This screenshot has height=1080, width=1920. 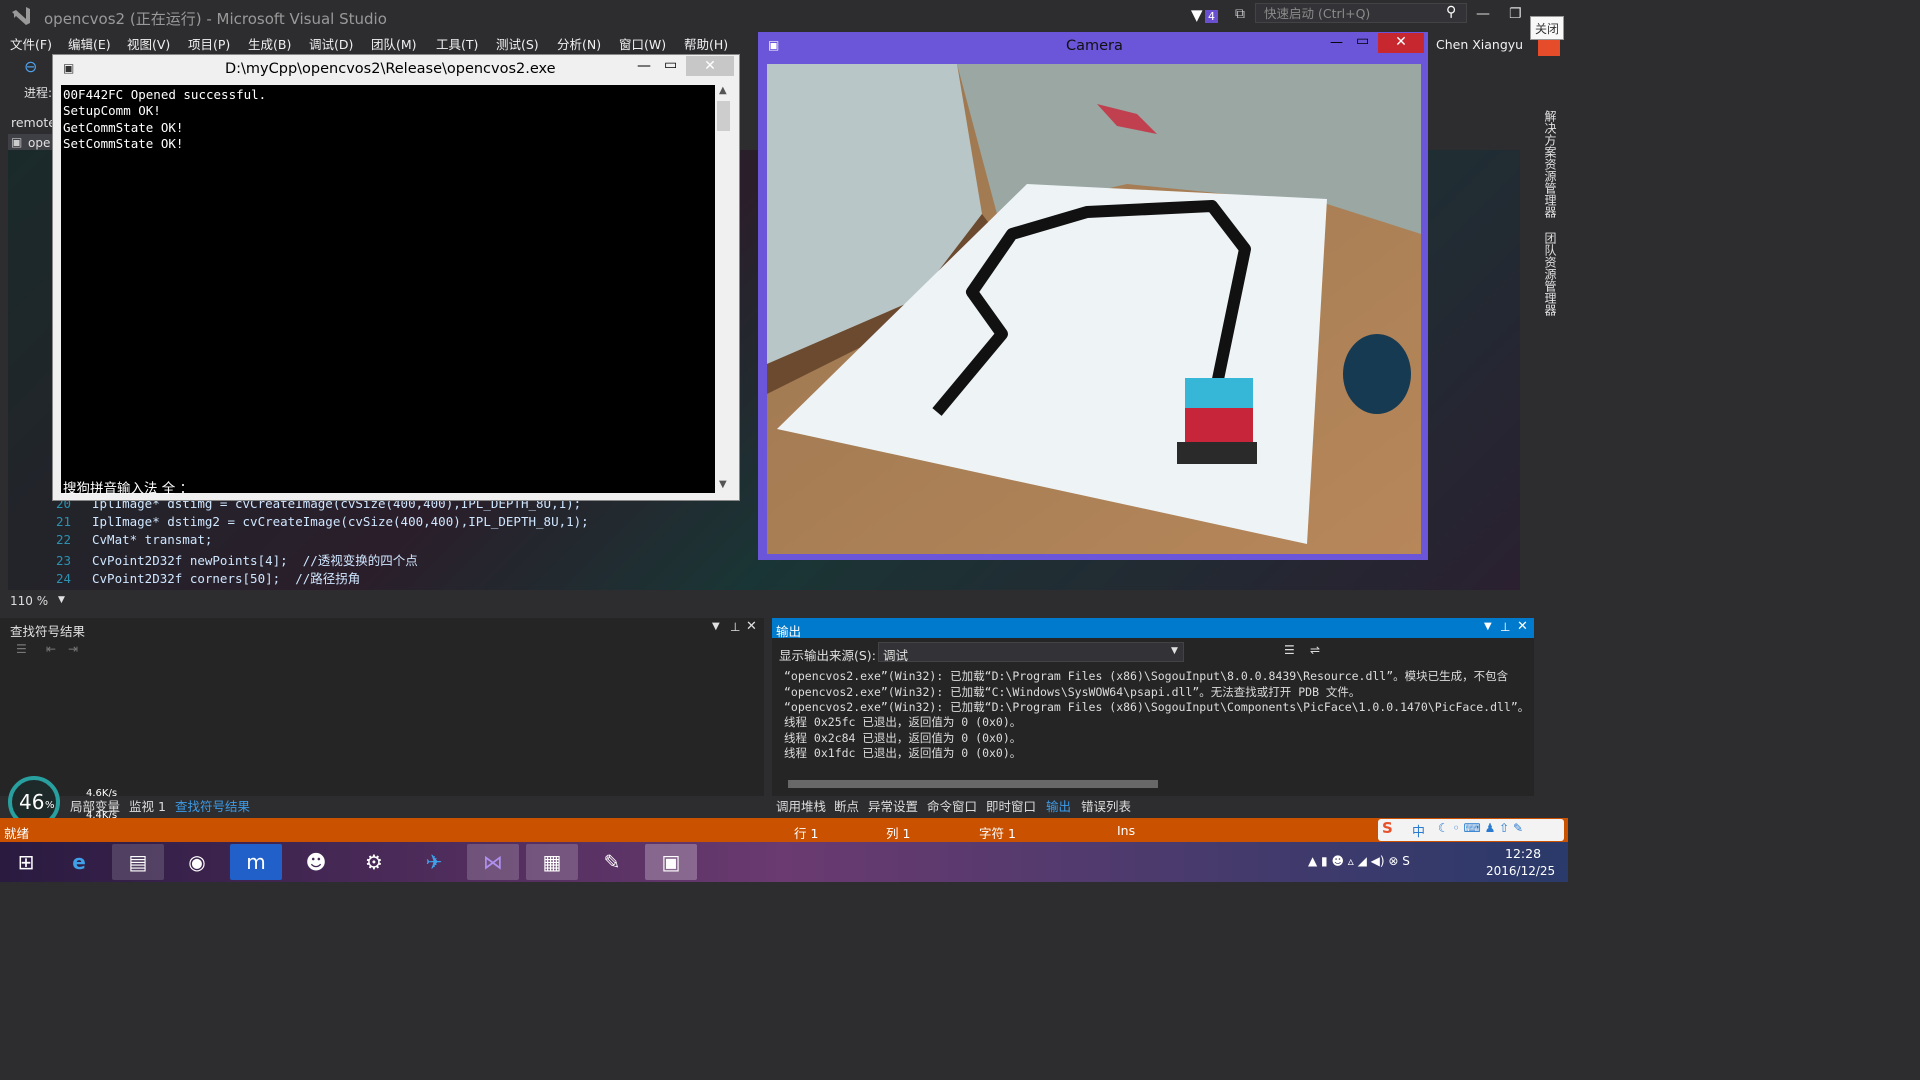 I want to click on list-icon: ☰, so click(x=21, y=649).